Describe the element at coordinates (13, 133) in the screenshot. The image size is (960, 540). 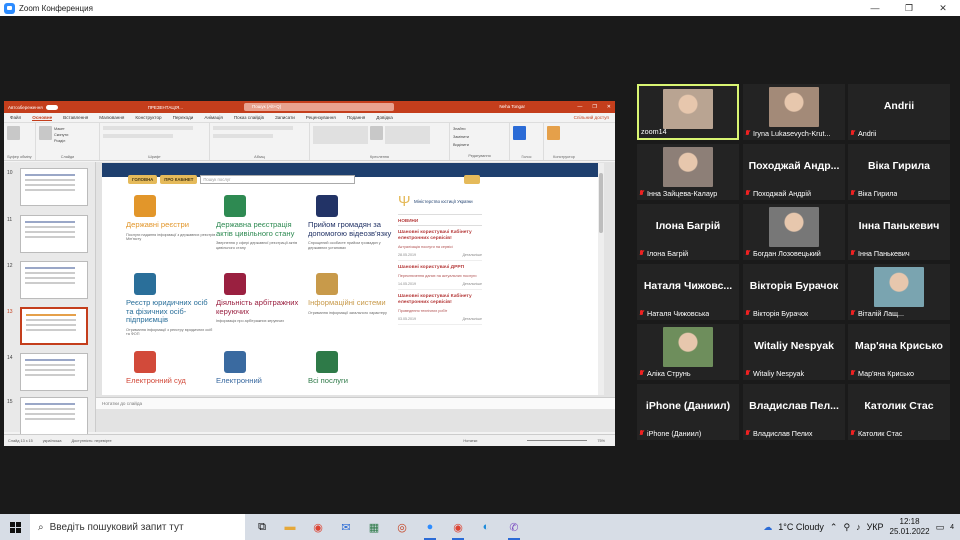
I see `paste-icon` at that location.